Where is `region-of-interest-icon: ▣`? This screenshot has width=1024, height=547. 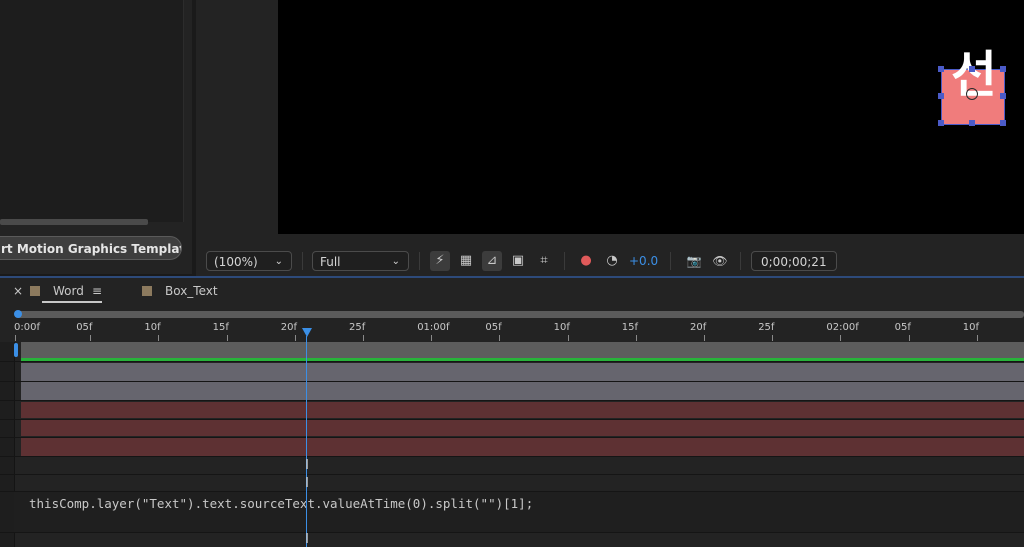
region-of-interest-icon: ▣ is located at coordinates (518, 261).